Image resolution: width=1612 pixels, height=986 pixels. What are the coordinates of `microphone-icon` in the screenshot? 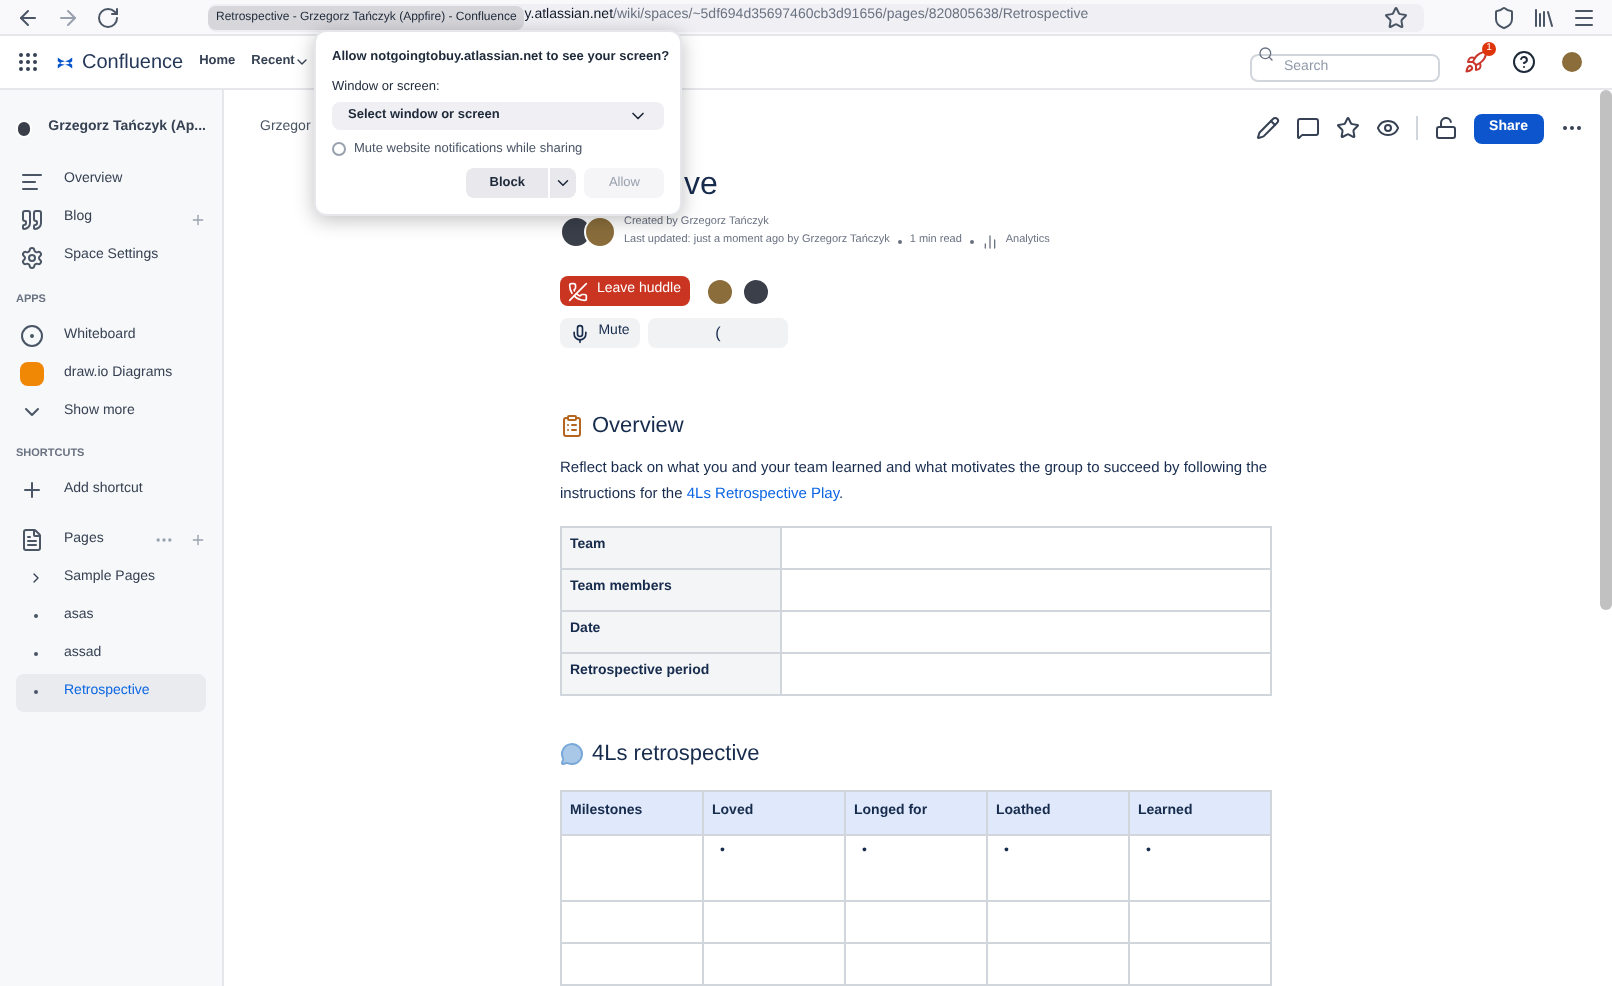 It's located at (580, 333).